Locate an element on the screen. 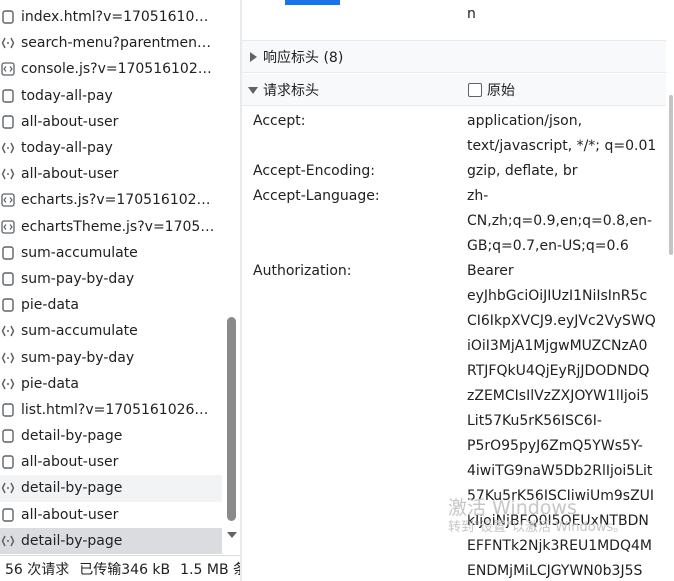 The image size is (674, 581). request-row: console.js?v=1705161026348 is located at coordinates (111, 69).